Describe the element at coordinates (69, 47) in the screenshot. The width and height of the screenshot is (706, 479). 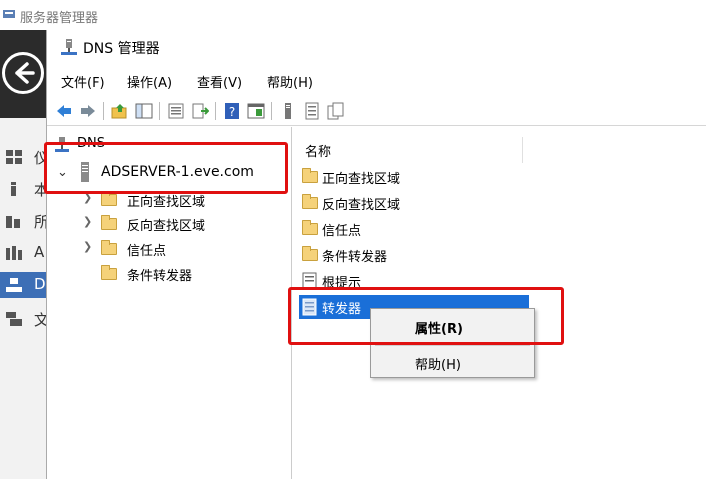
I see `dns-manager-icon` at that location.